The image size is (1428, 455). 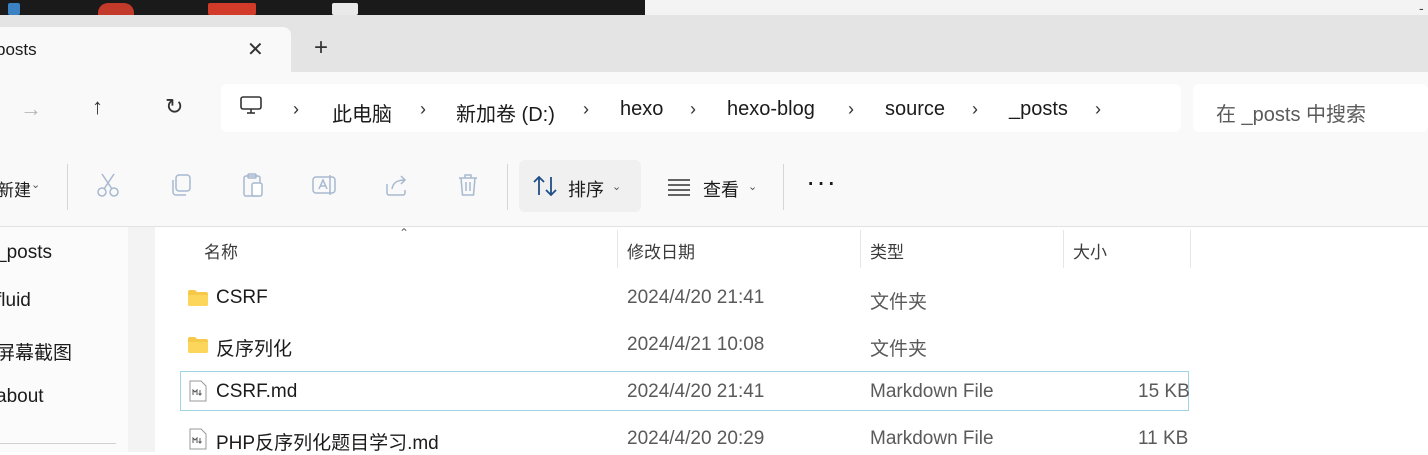 I want to click on view-icon, so click(x=679, y=187).